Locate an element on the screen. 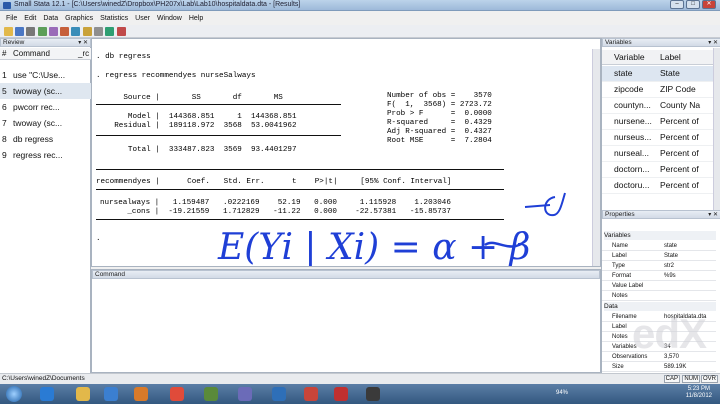  properties-variables-section: Variables is located at coordinates (660, 235).